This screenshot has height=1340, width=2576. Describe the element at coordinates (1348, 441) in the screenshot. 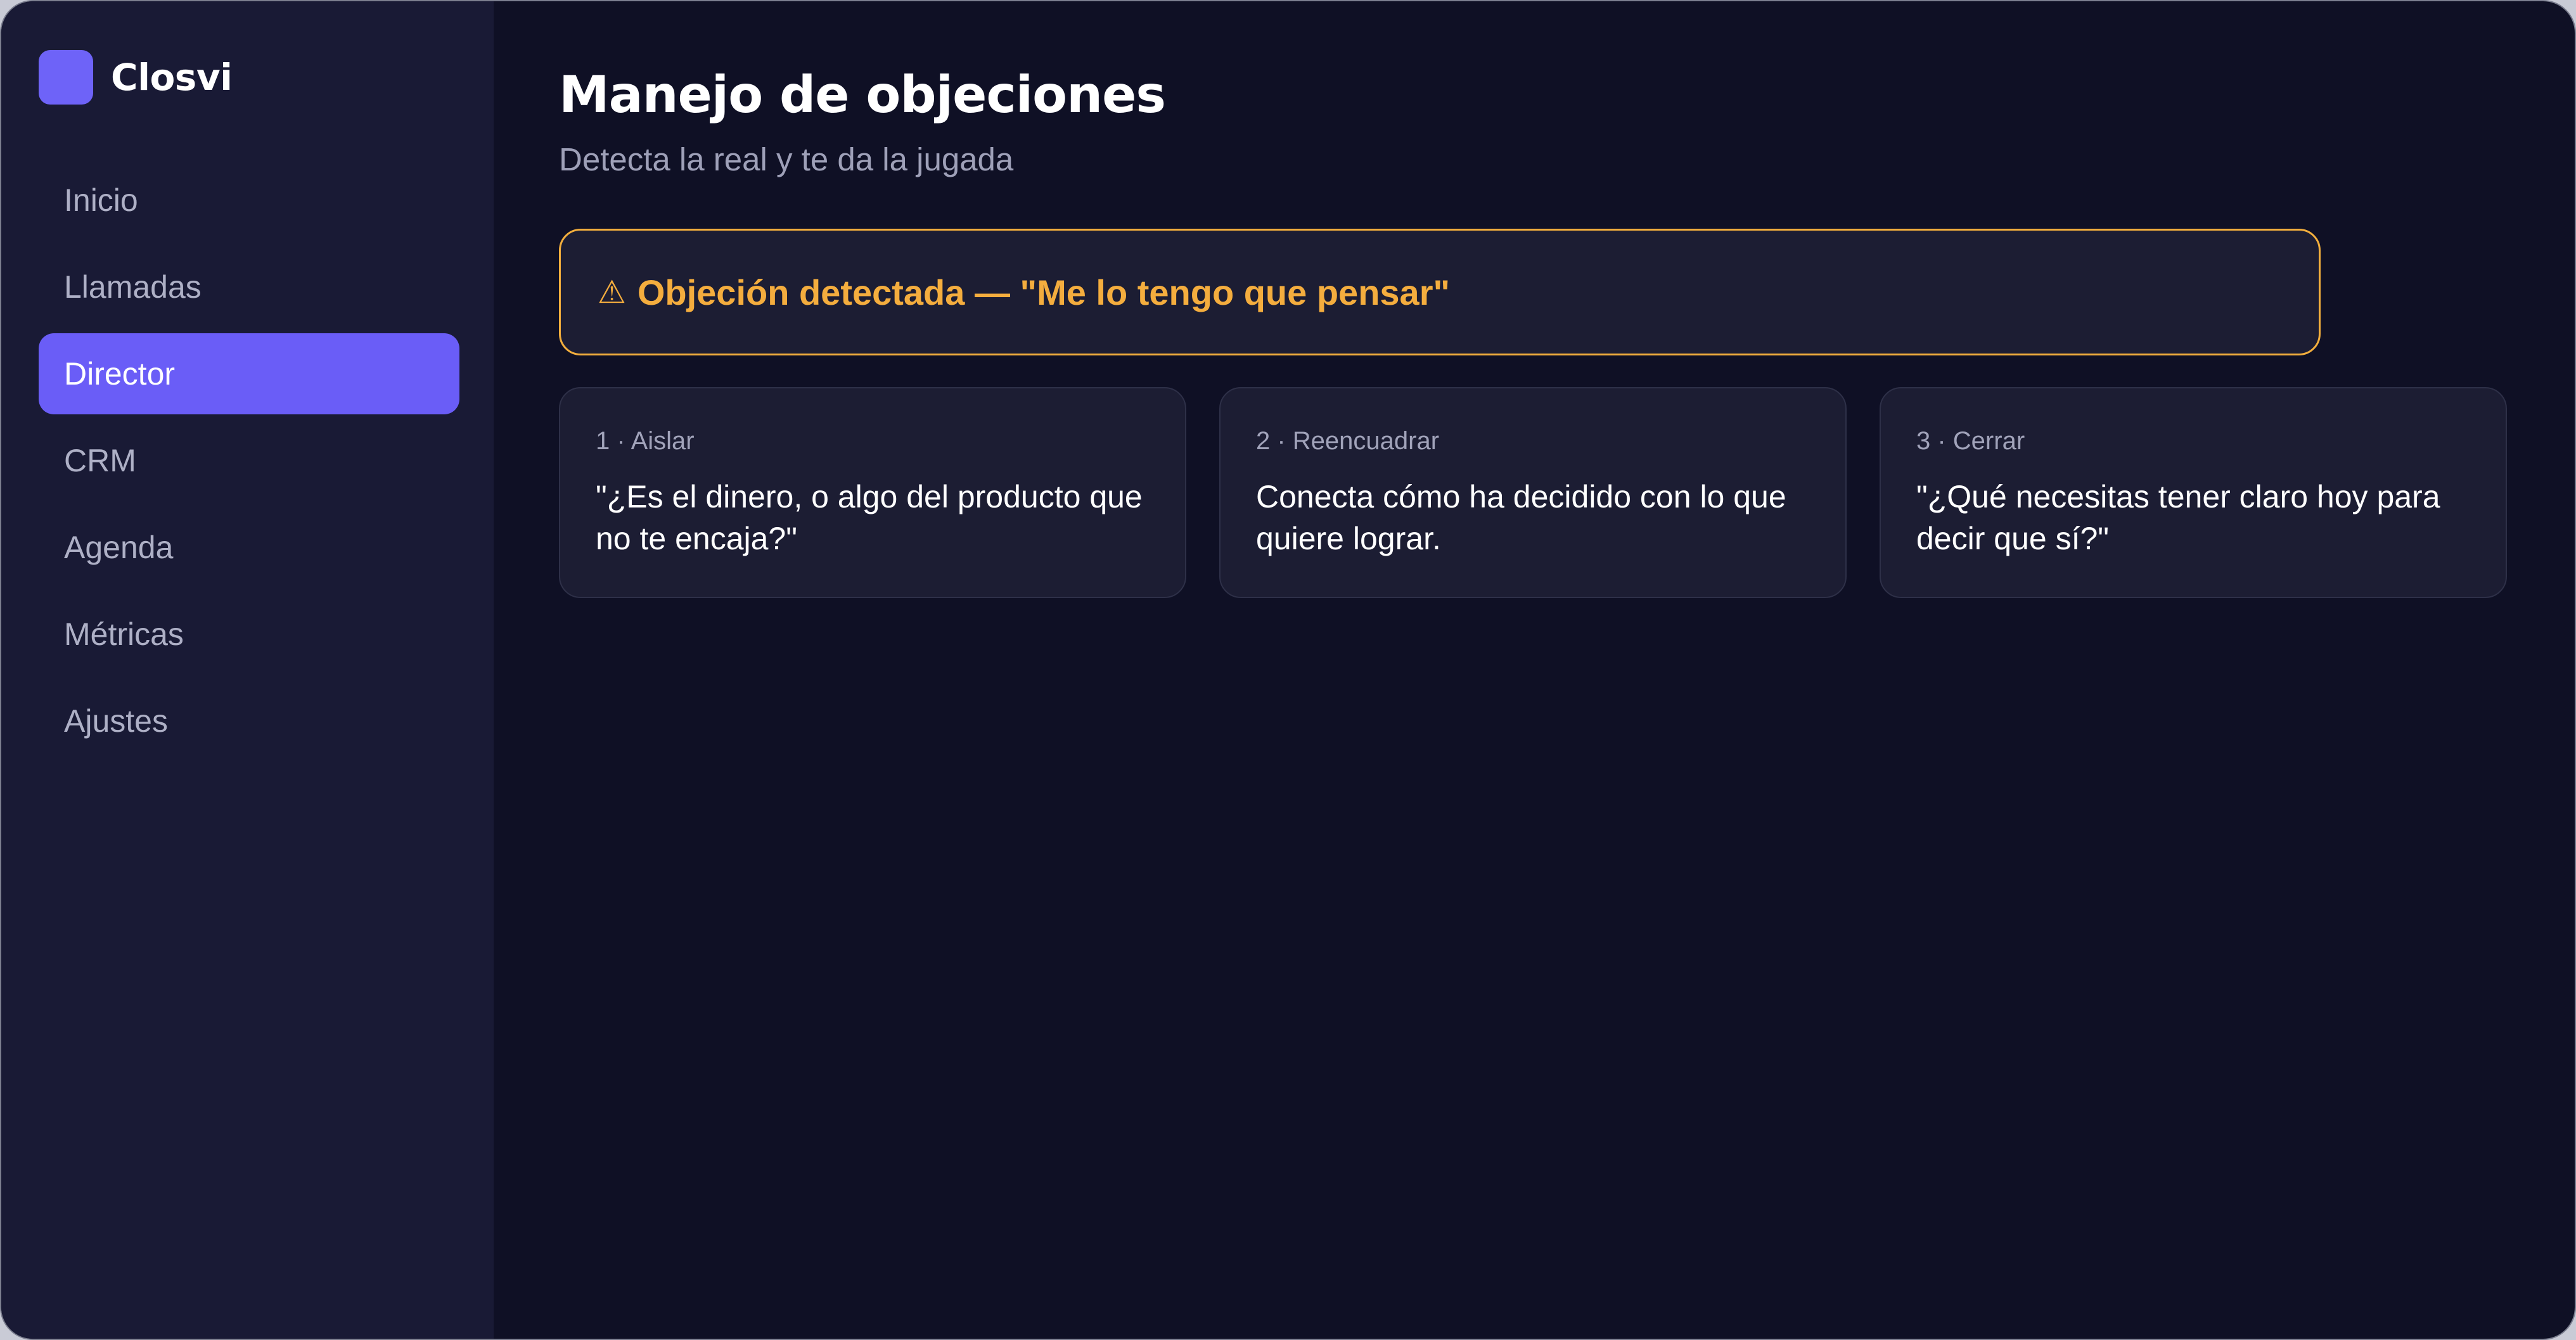

I see `step-card-label: 2 · Reencuadrar` at that location.